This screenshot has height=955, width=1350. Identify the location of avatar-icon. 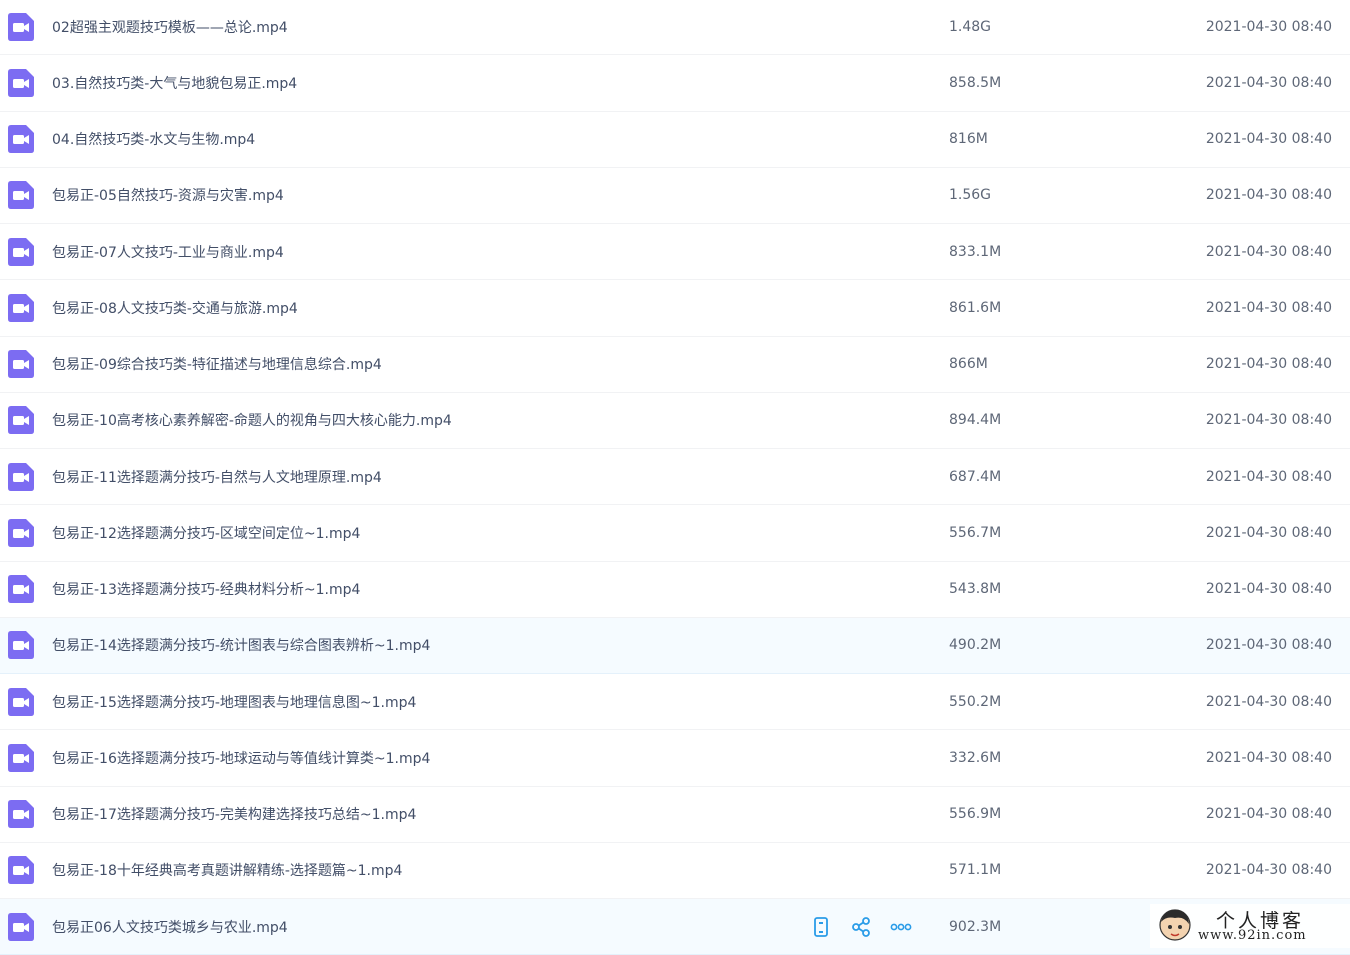
(1175, 925).